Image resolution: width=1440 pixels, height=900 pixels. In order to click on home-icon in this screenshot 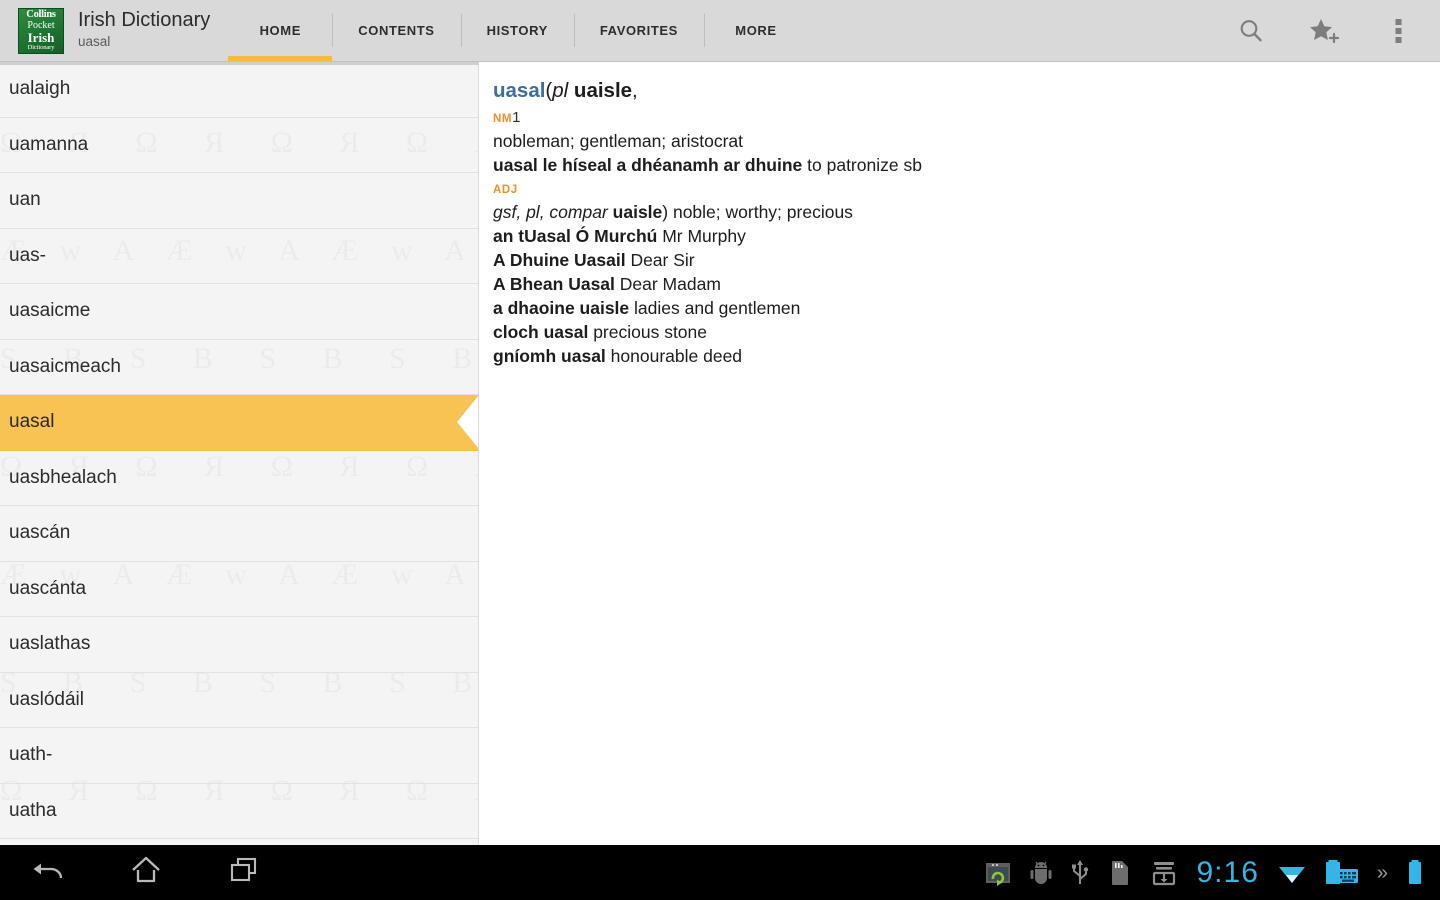, I will do `click(146, 872)`.